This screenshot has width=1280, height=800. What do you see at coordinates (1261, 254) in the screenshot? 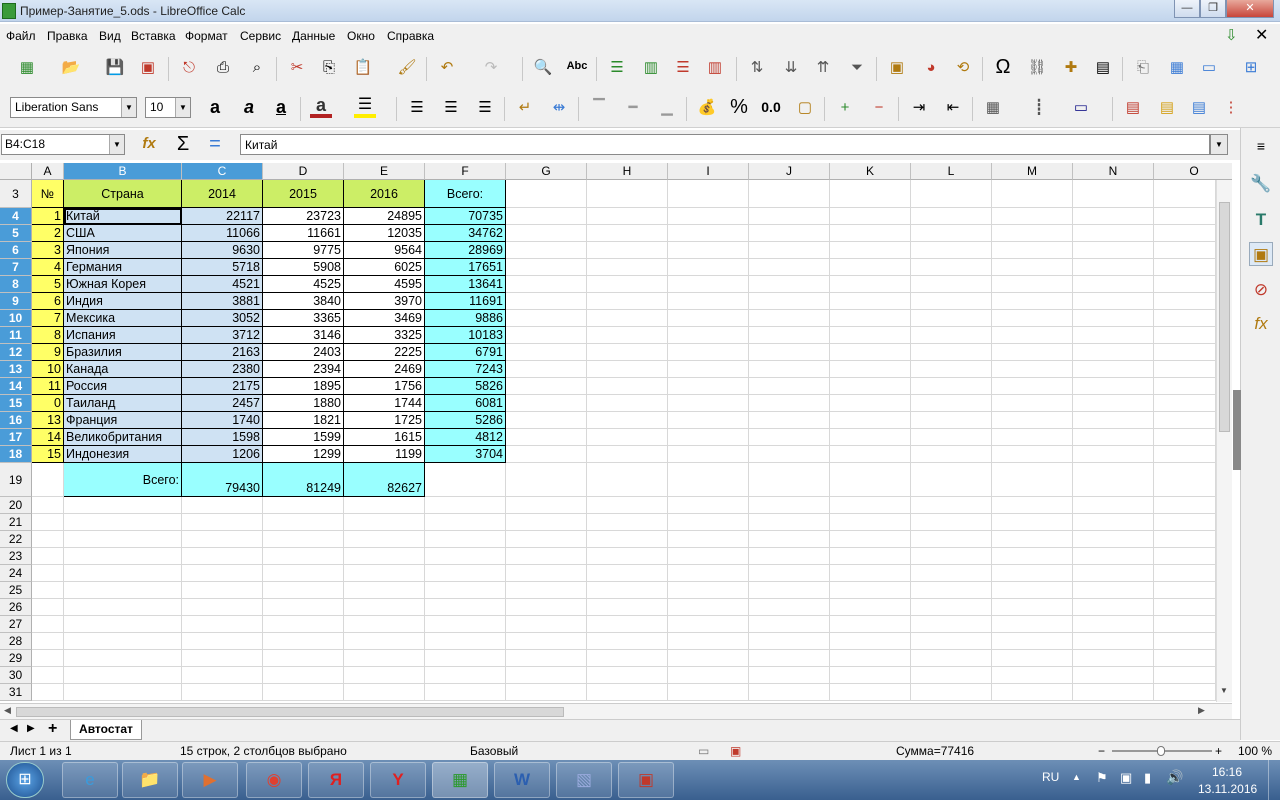
I see `gallery-icon: ▣` at bounding box center [1261, 254].